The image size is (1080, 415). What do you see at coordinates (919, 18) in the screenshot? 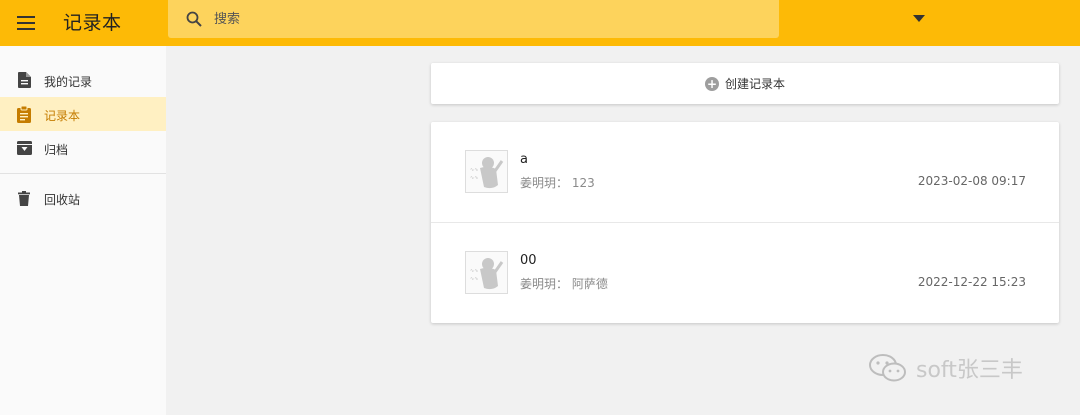
I see `arrow-drop-down-icon` at bounding box center [919, 18].